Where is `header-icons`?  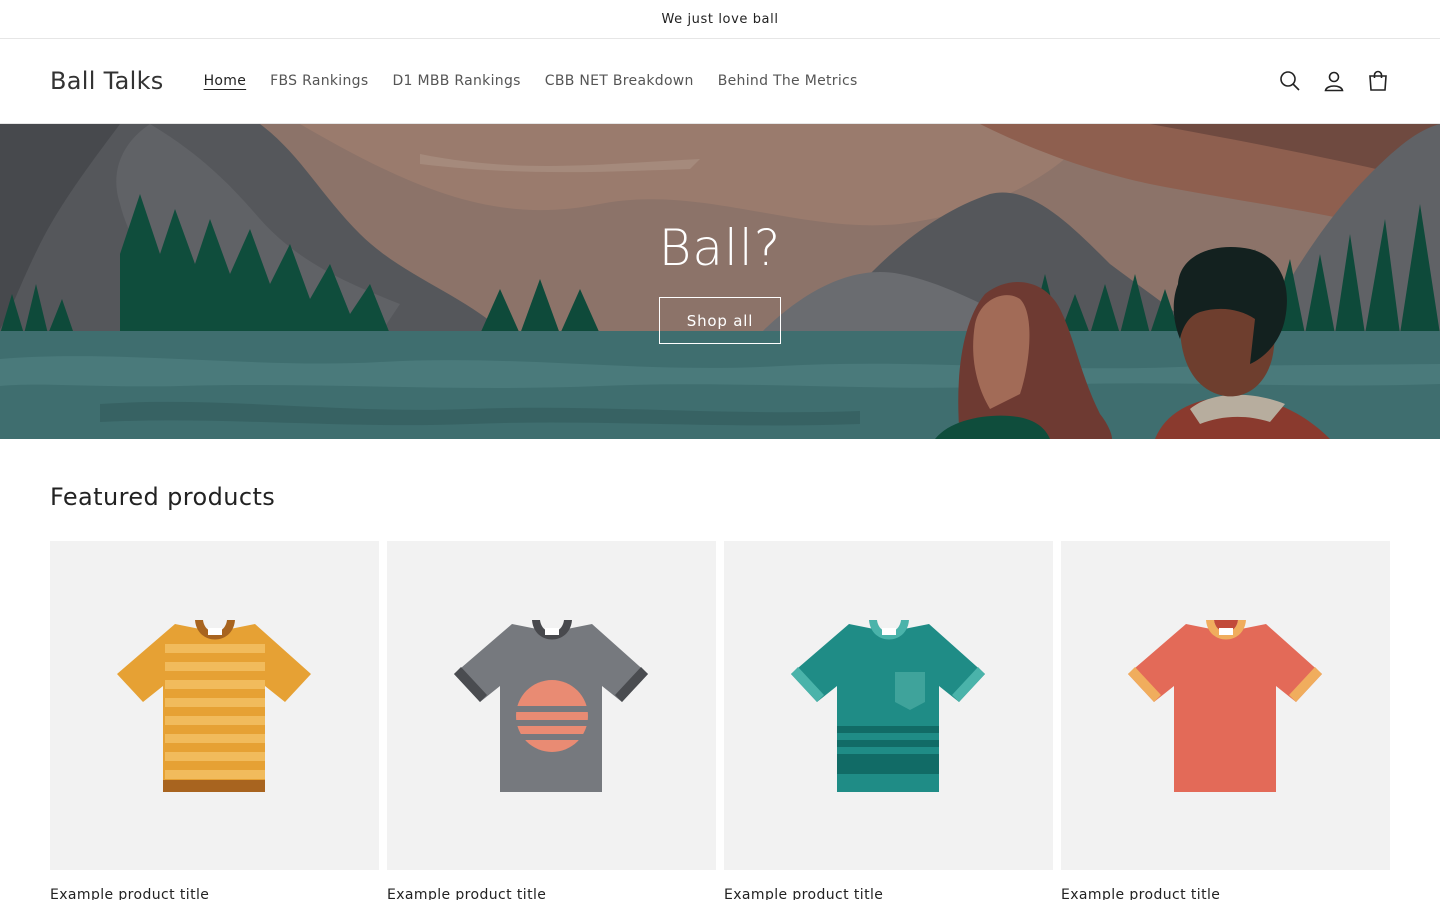 header-icons is located at coordinates (1334, 81).